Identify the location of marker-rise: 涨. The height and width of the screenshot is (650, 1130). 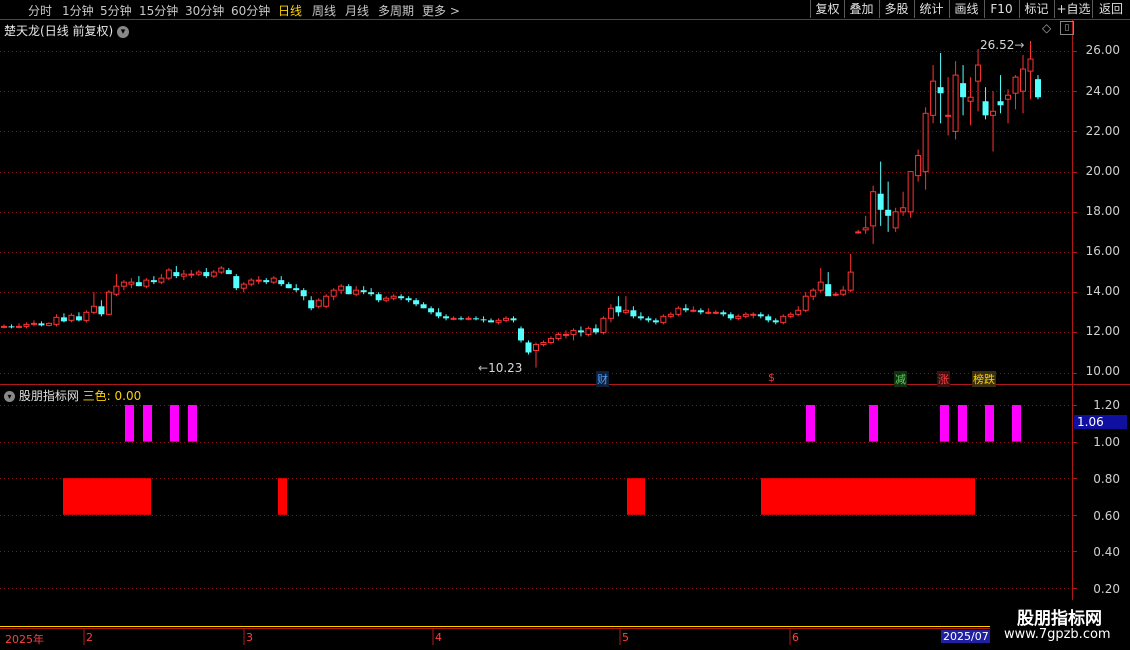
(943, 379).